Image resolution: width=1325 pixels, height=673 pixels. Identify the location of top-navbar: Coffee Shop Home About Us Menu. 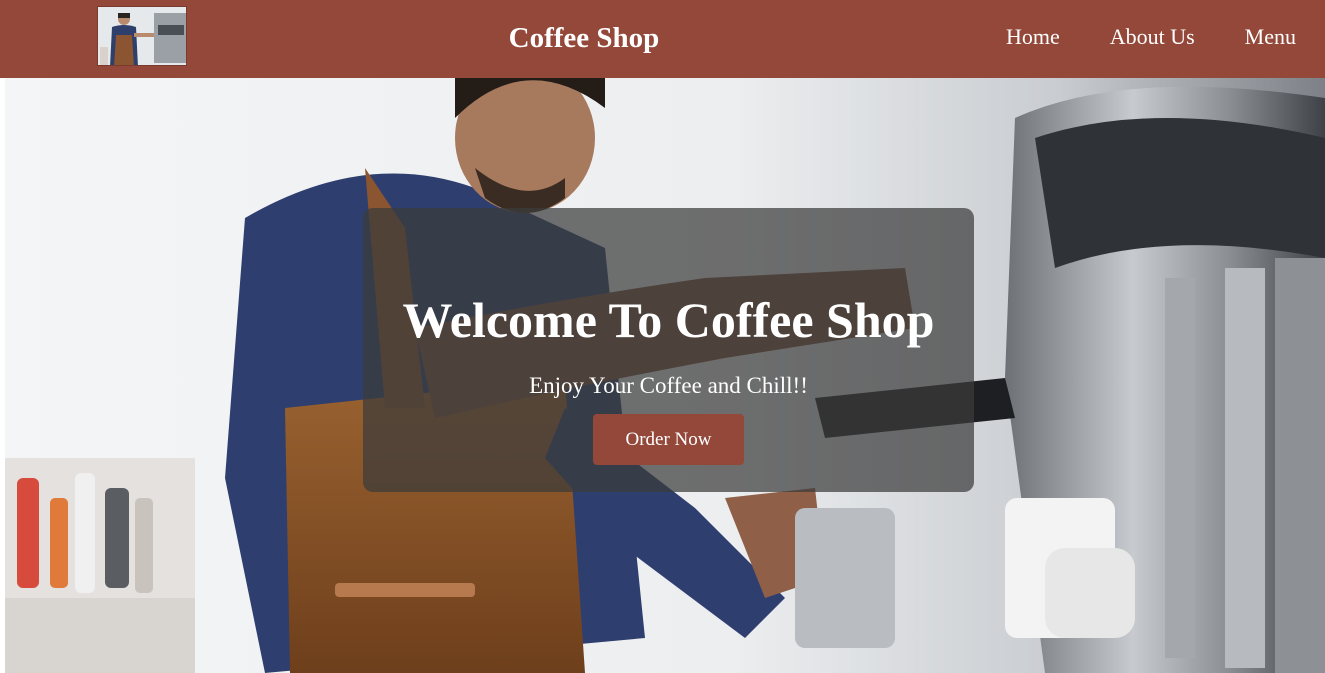
(662, 39).